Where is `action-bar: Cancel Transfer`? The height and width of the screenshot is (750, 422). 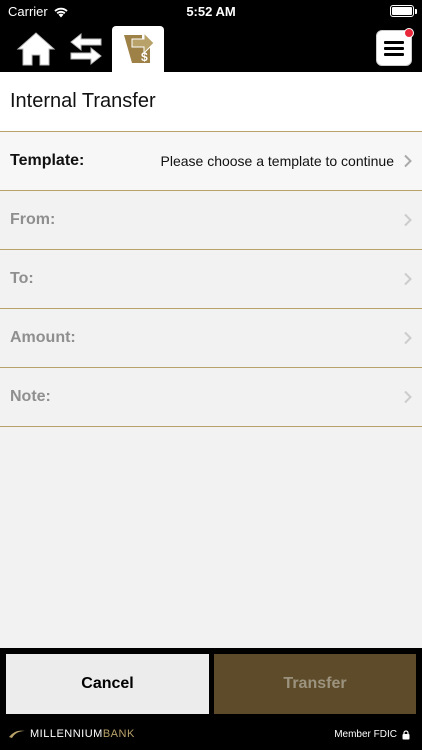 action-bar: Cancel Transfer is located at coordinates (211, 684).